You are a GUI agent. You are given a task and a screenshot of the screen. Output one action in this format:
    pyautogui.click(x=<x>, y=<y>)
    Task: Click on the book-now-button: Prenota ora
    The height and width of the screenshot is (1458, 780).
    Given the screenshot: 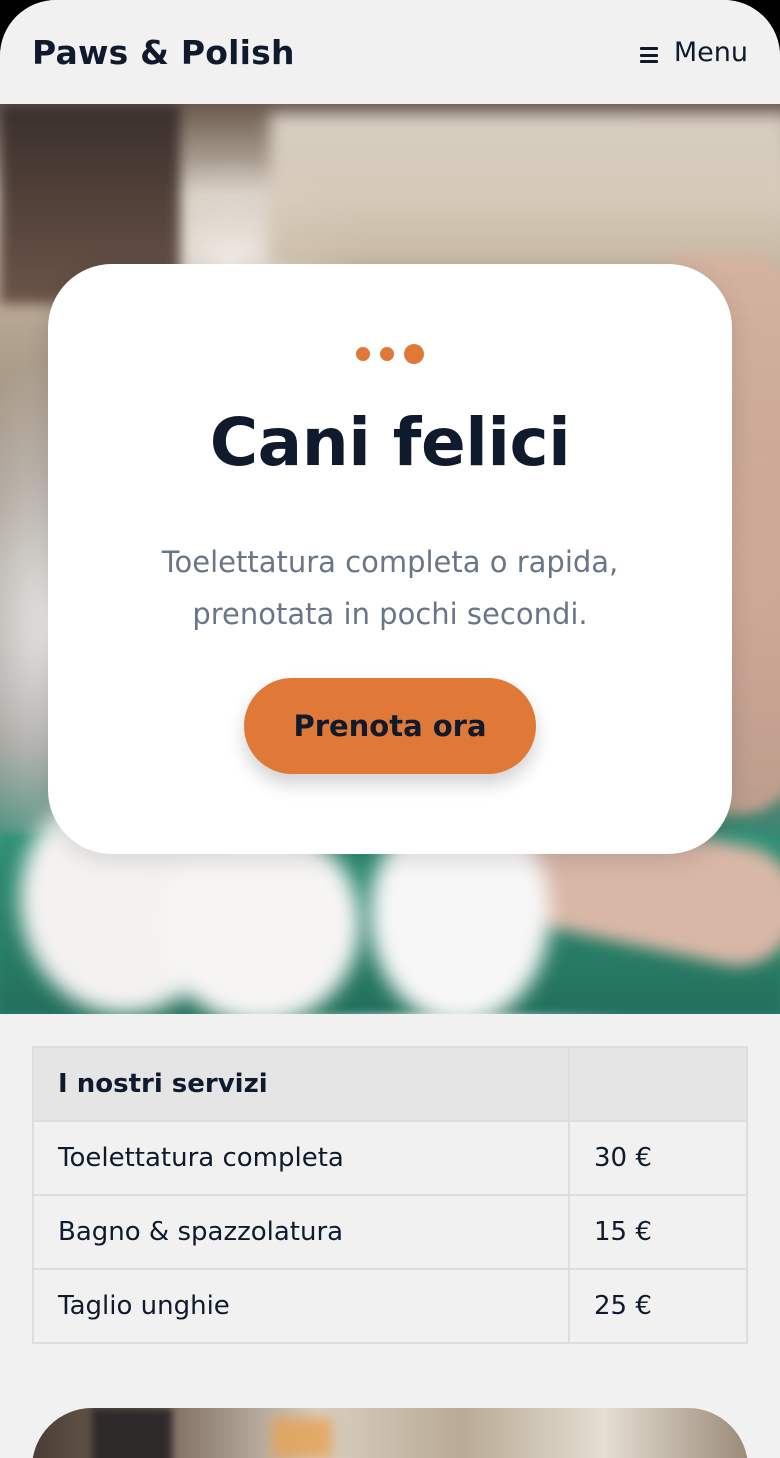 What is the action you would take?
    pyautogui.click(x=390, y=726)
    